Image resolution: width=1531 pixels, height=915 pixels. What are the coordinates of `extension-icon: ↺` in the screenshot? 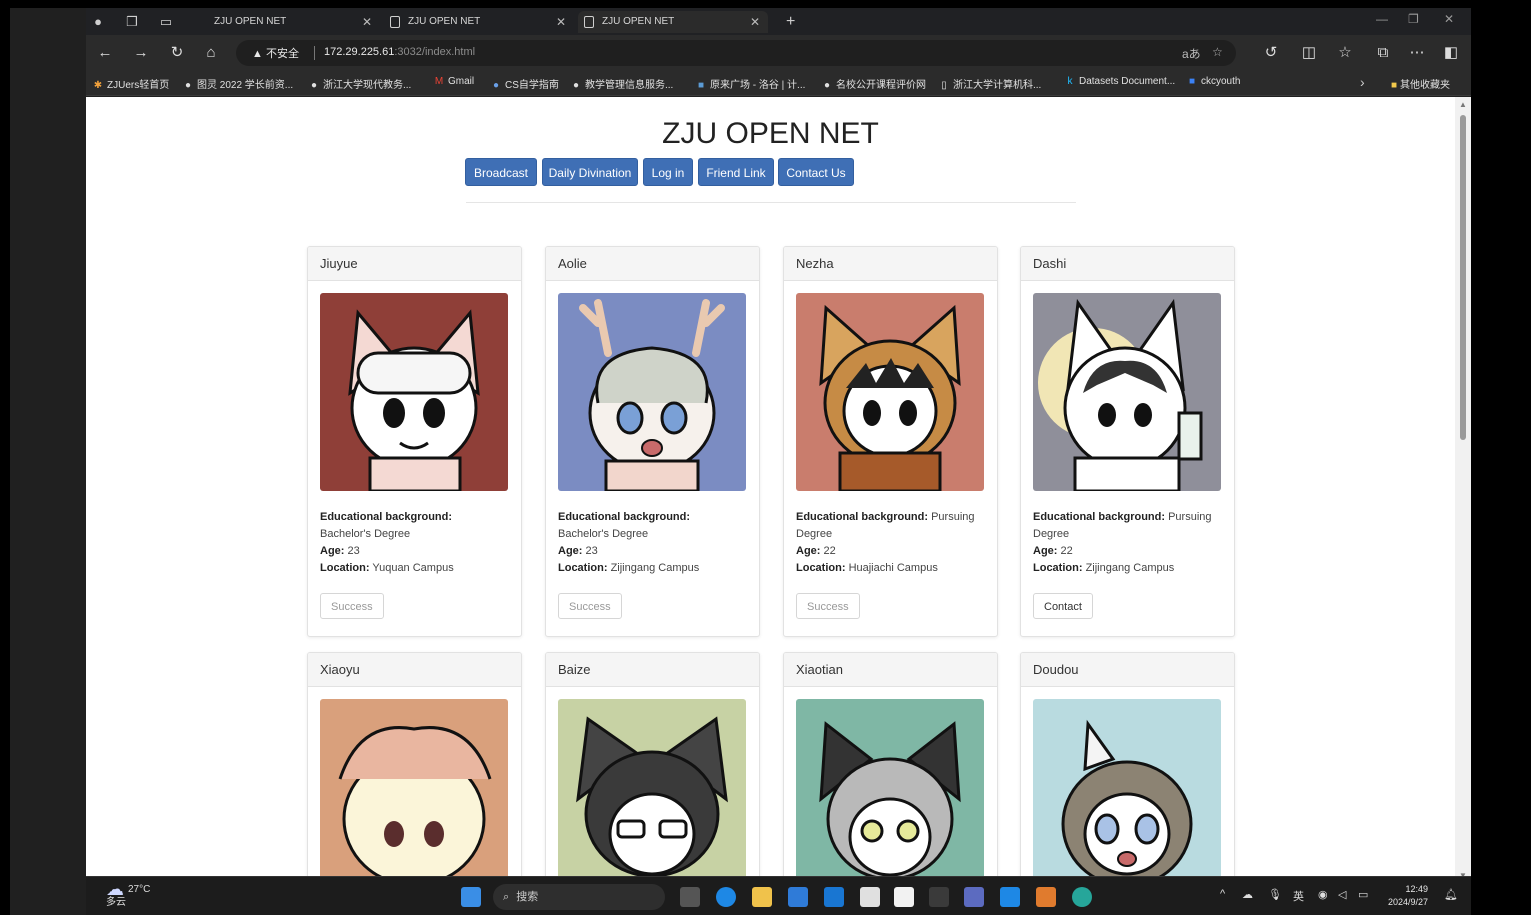 It's located at (1271, 53).